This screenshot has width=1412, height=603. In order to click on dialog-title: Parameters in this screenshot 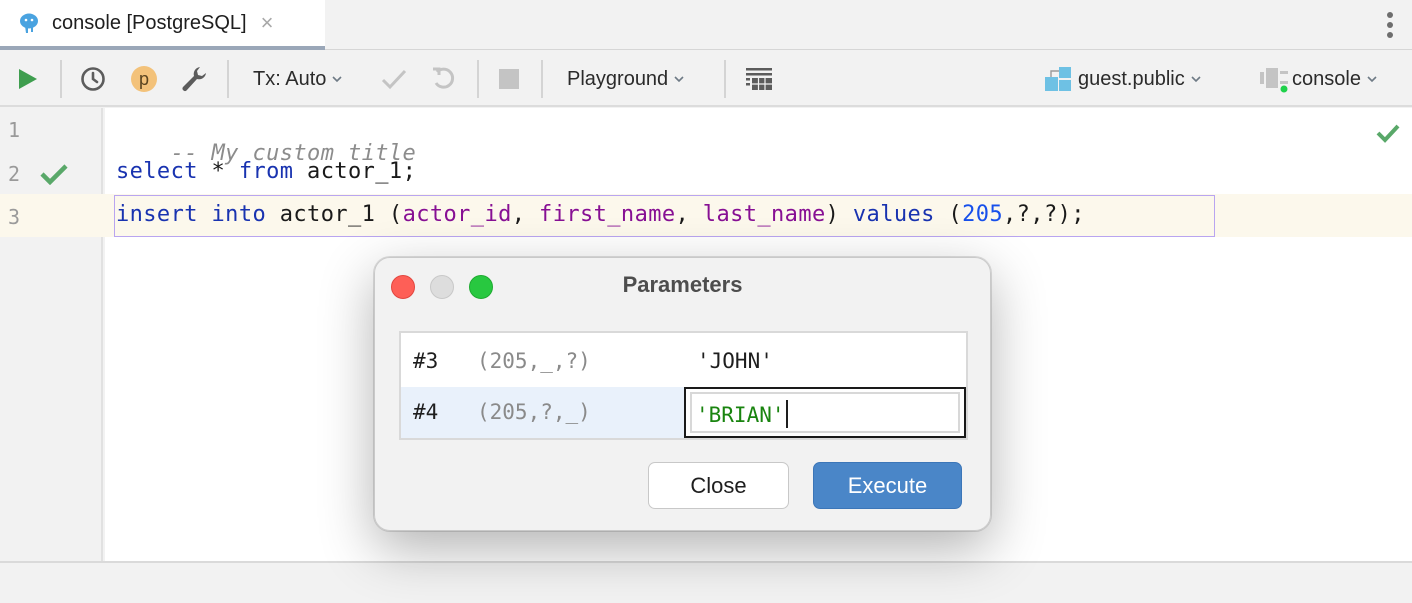, I will do `click(682, 284)`.